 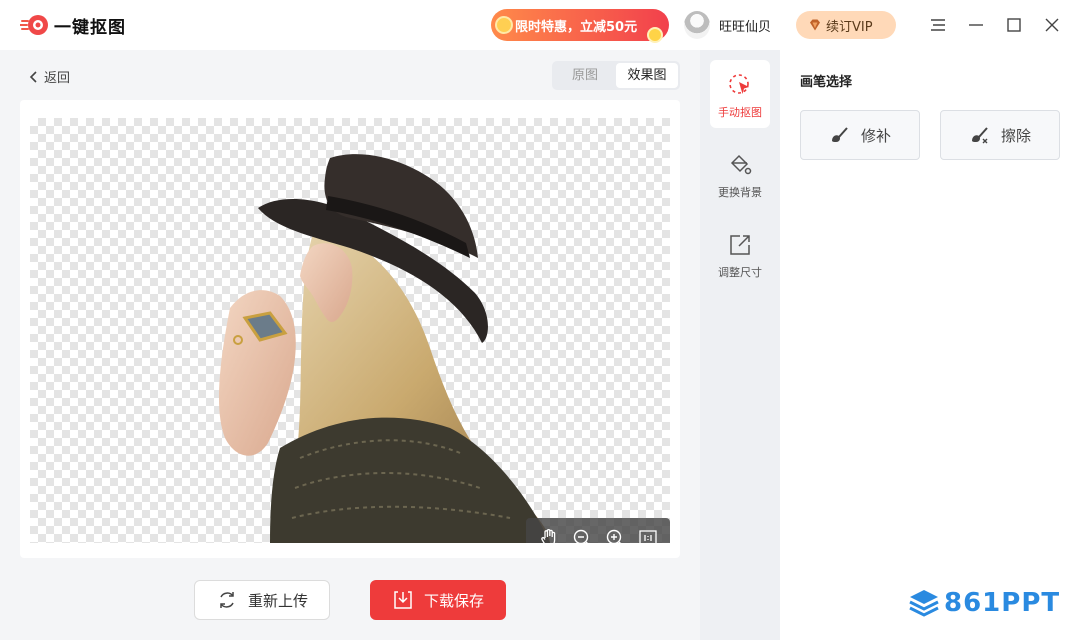 I want to click on tab-original: 原图, so click(x=585, y=75).